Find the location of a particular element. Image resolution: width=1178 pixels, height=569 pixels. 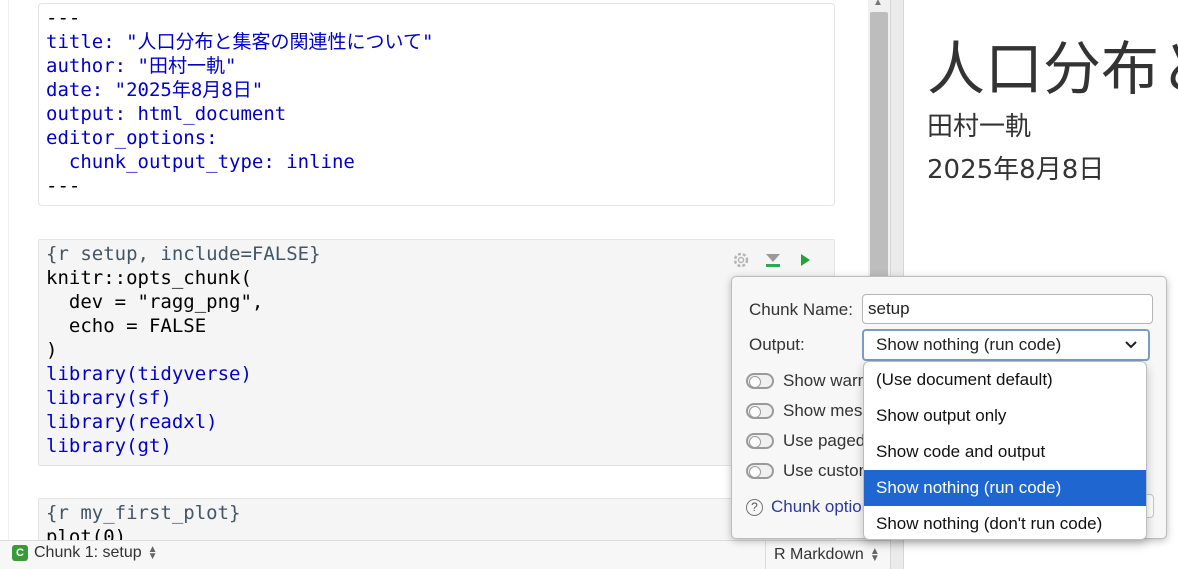

output-label: Output: is located at coordinates (777, 344).